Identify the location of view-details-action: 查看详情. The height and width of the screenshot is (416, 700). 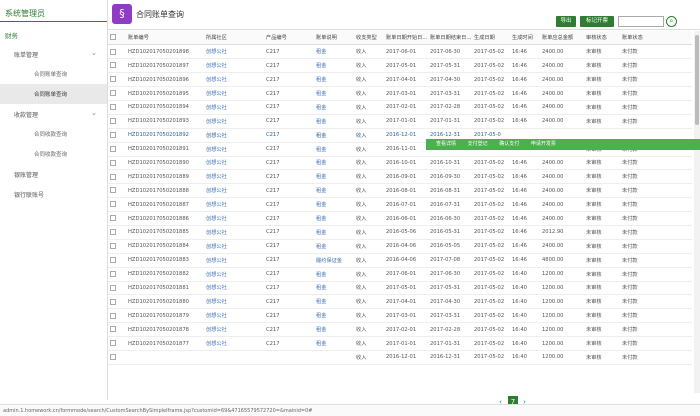
(446, 144).